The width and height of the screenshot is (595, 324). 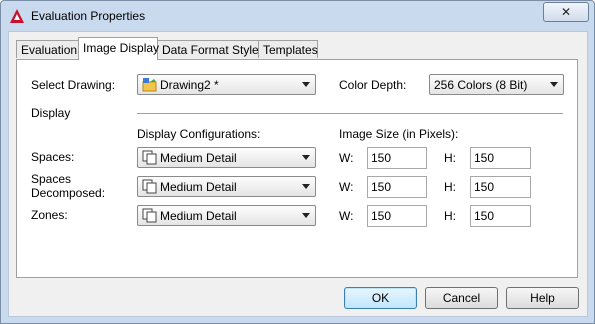 I want to click on tab-image-display: Image Display, so click(x=118, y=48).